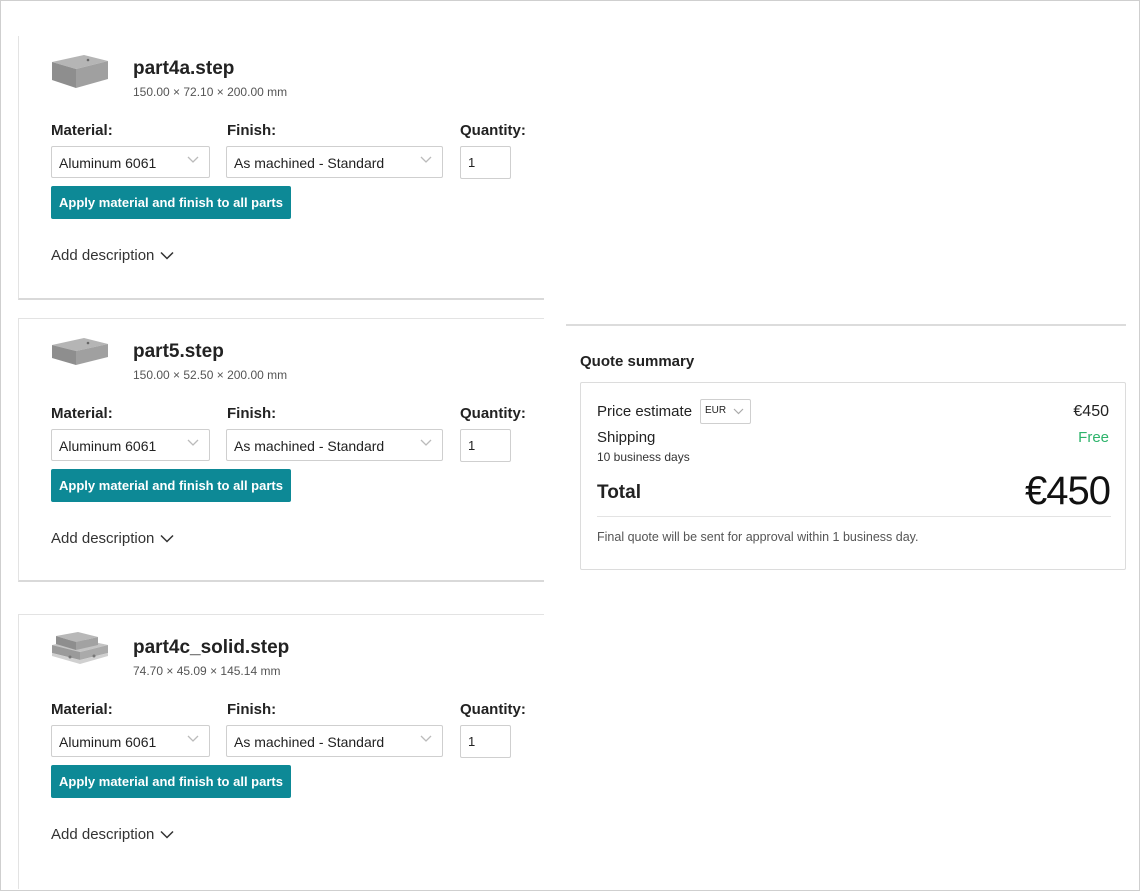 The image size is (1140, 891). I want to click on part-name: part4a.step, so click(184, 68).